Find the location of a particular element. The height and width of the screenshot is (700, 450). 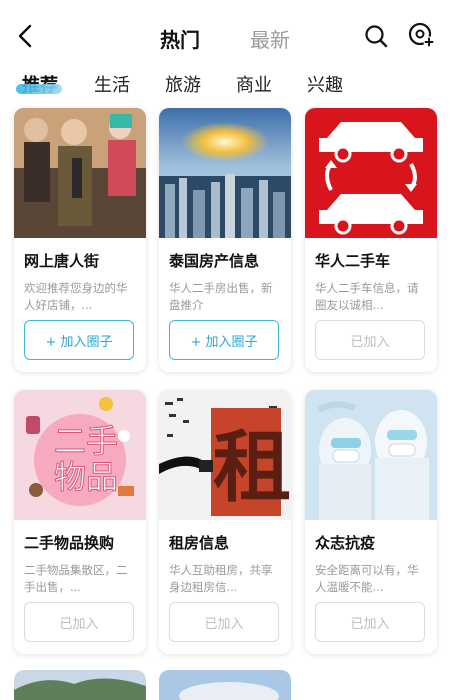

tab-new: 最新 is located at coordinates (270, 38).